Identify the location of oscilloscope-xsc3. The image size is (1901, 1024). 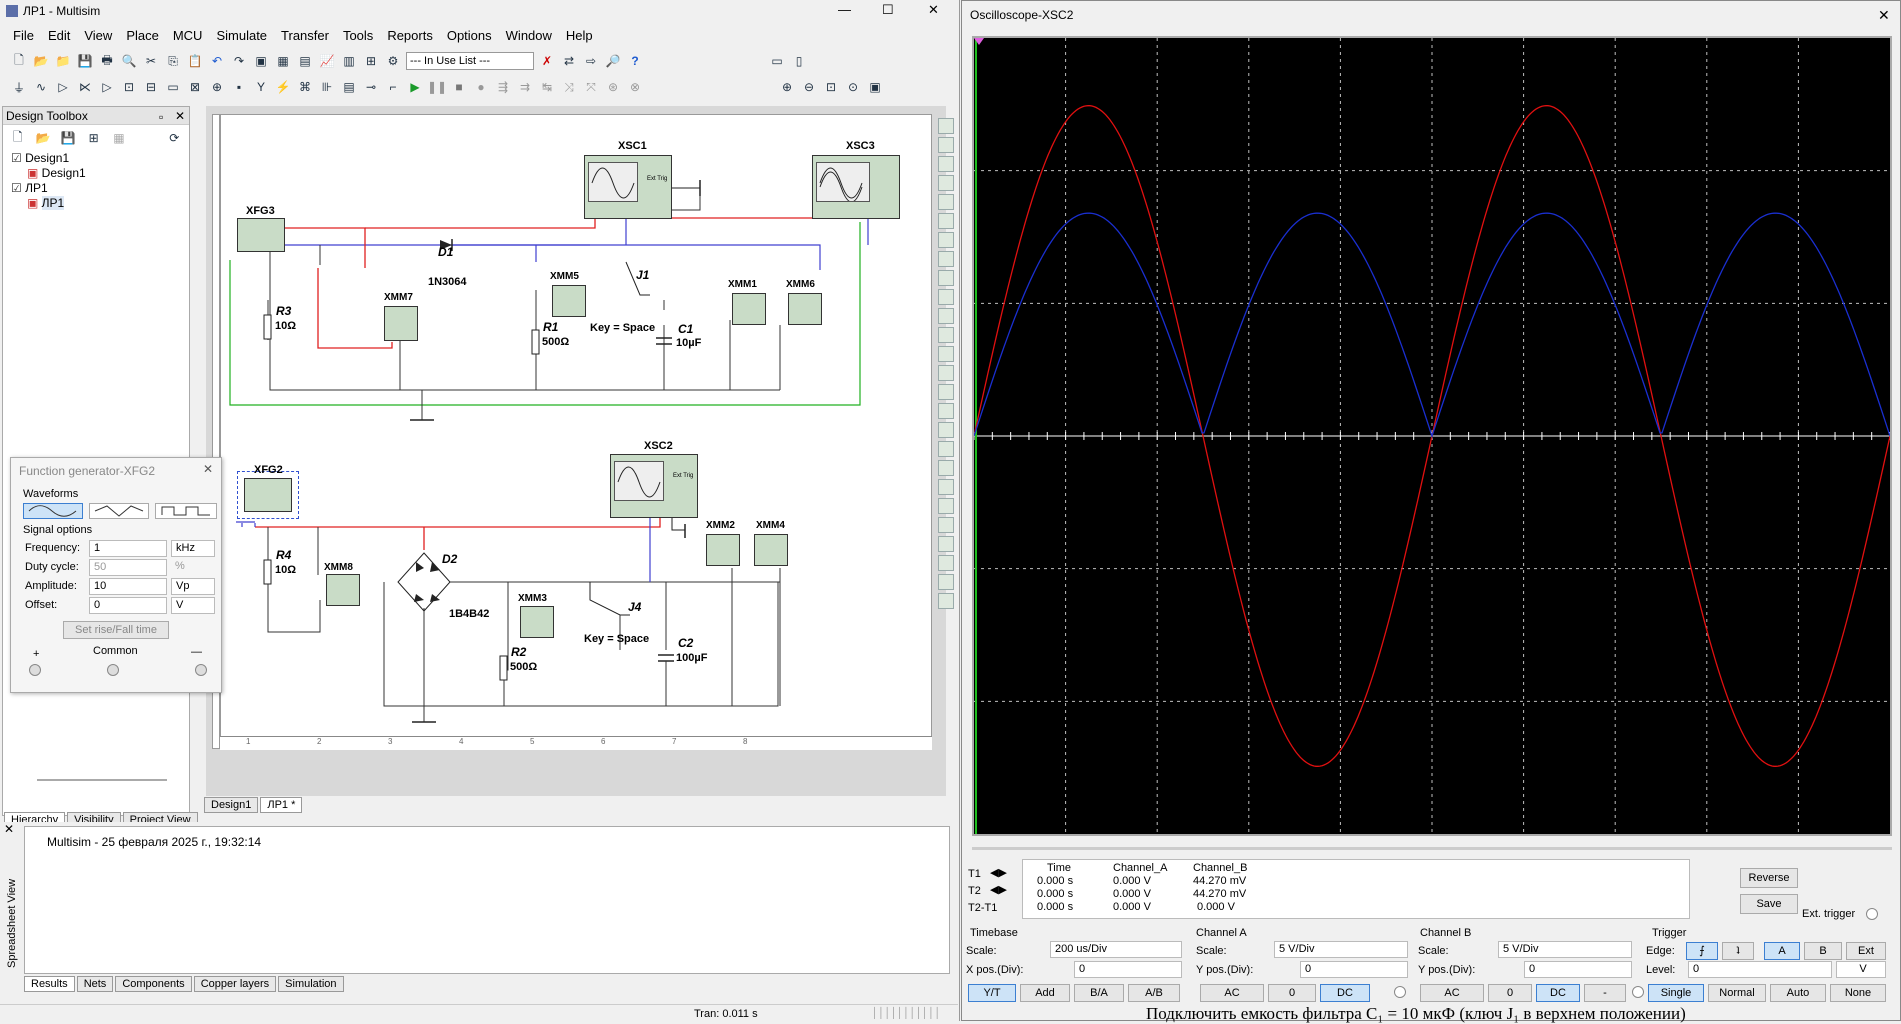
(856, 187).